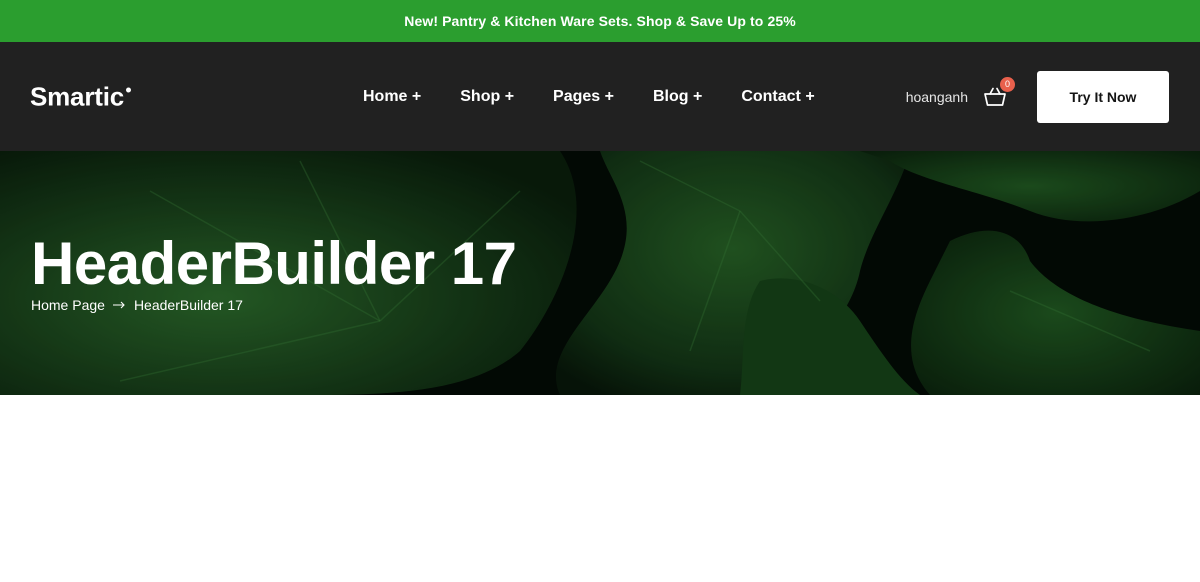 The height and width of the screenshot is (582, 1200). Describe the element at coordinates (68, 305) in the screenshot. I see `breadcrumb-home-link: Home Page` at that location.